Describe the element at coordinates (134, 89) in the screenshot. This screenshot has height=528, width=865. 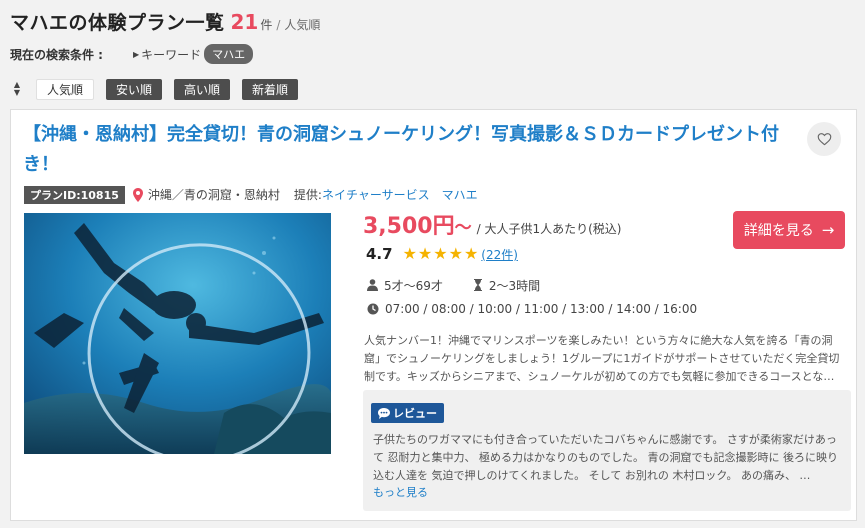
I see `sort-cheap-button: 安い順` at that location.